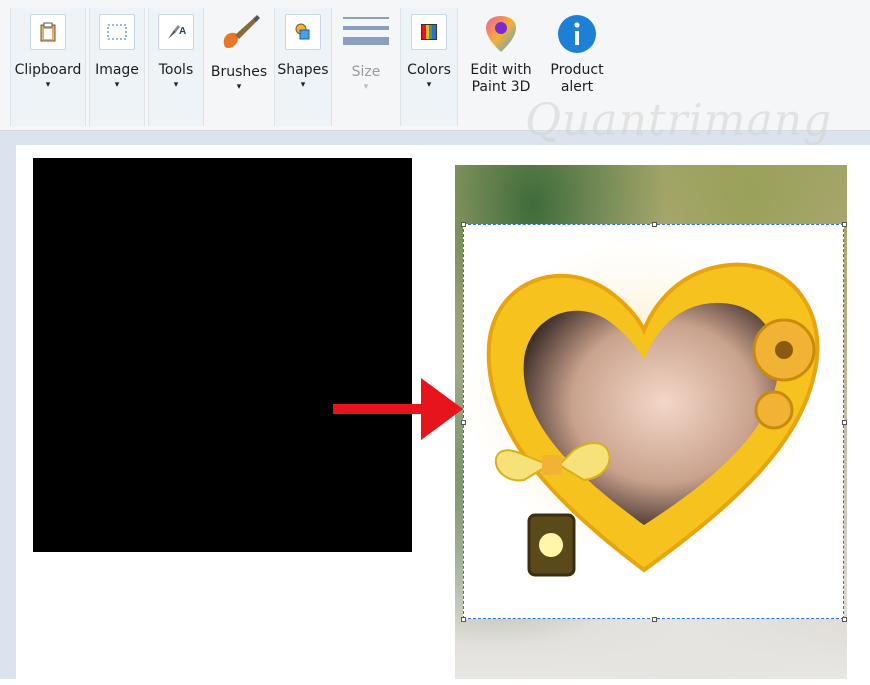 Image resolution: width=870 pixels, height=685 pixels. Describe the element at coordinates (239, 87) in the screenshot. I see `brushes-caret-icon: ▾` at that location.